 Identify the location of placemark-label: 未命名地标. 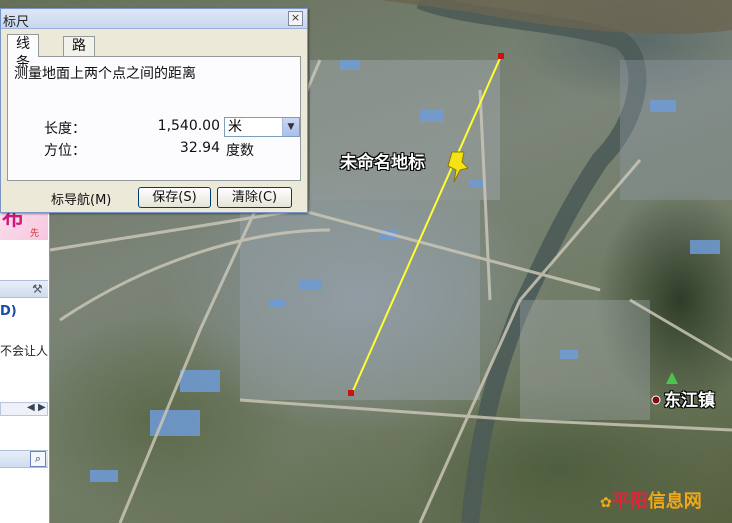
(382, 163).